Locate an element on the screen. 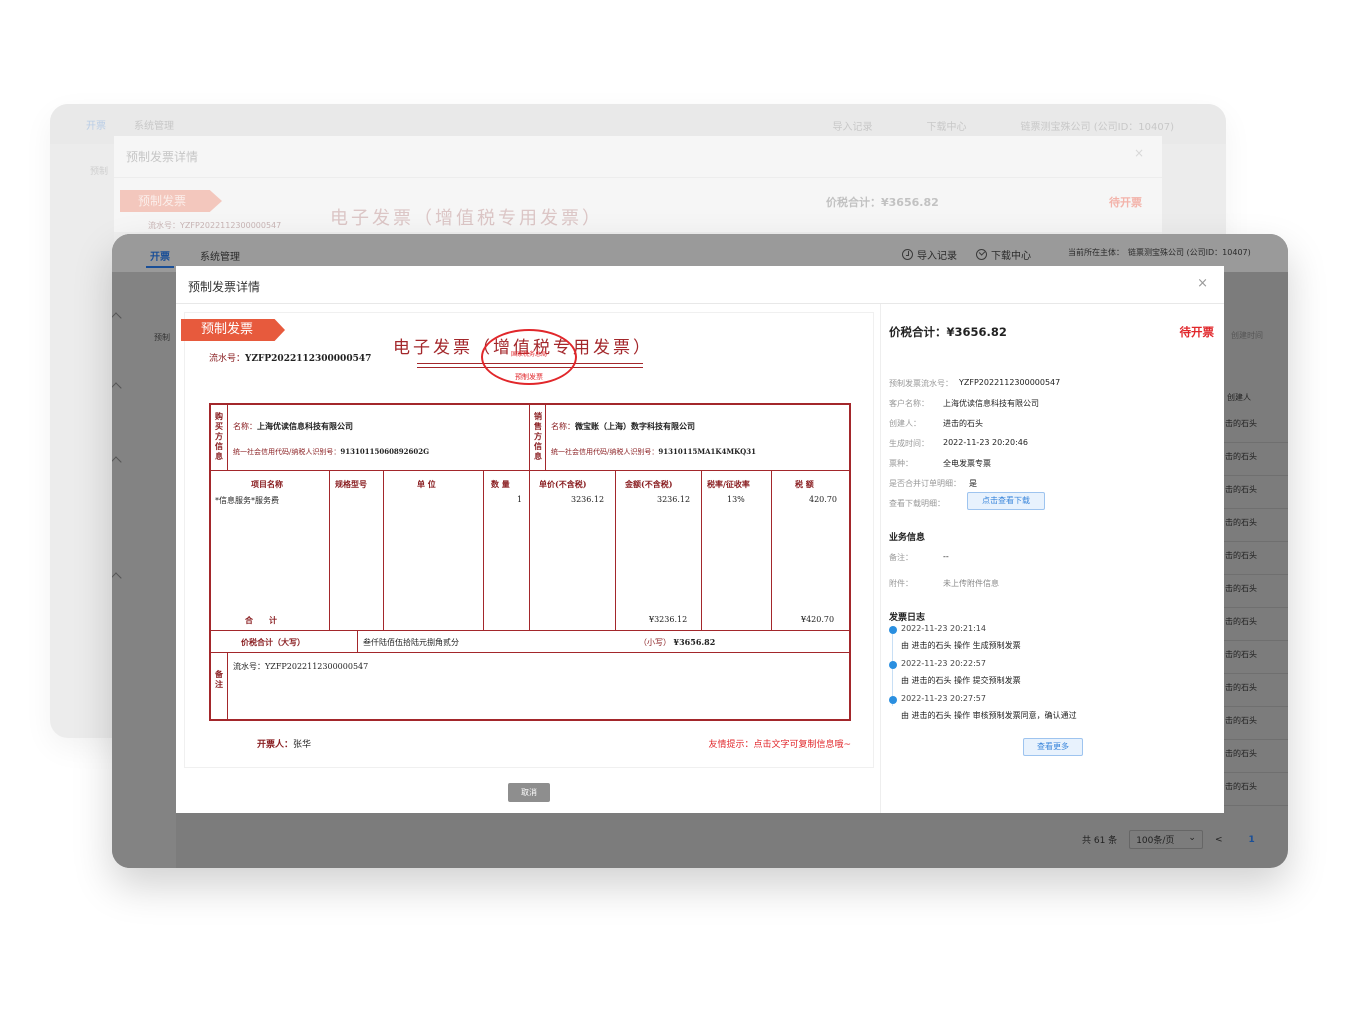 This screenshot has height=1018, width=1358. serial-number: 流水号：YZFP2022112300000547 is located at coordinates (290, 357).